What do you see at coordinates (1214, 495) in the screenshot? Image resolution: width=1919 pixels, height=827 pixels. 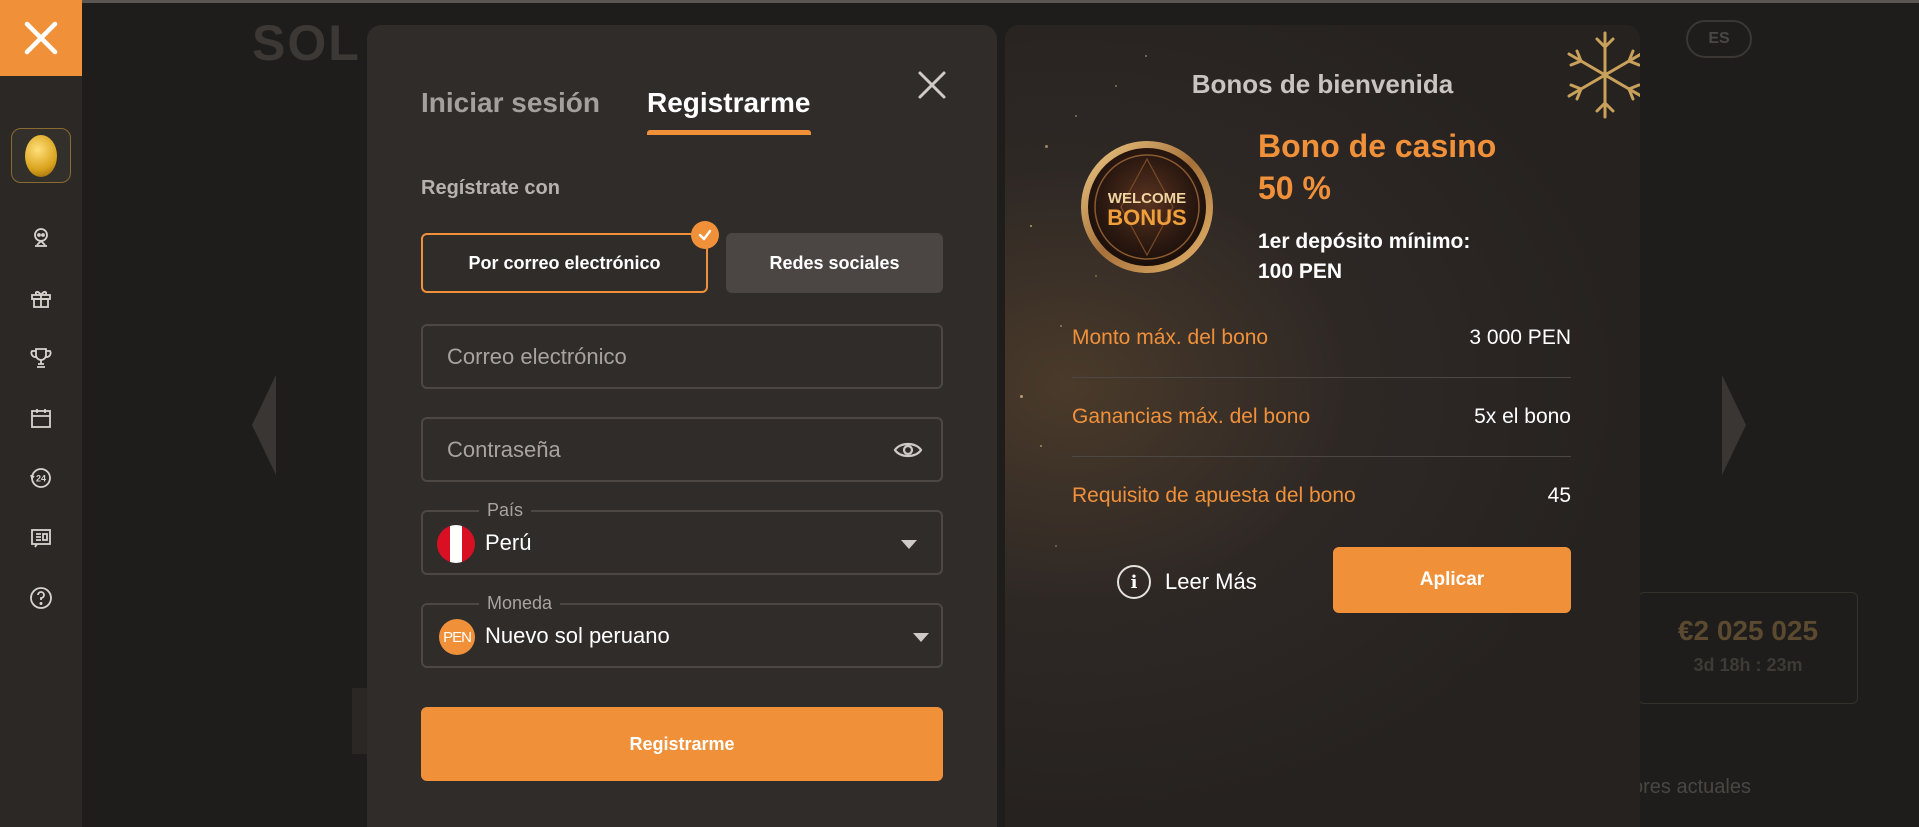 I see `bonus-row-label: Requisito de apuesta del bono` at bounding box center [1214, 495].